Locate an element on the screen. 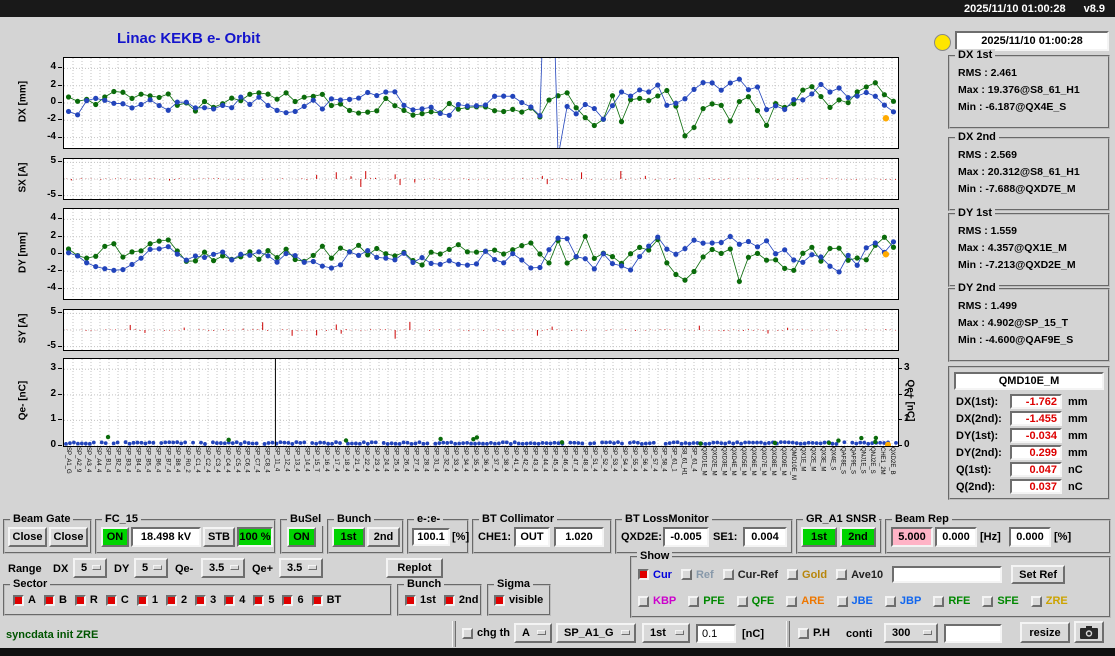  sector-items: A B R C 1 2 3 4 5 6 BT is located at coordinates (177, 600).